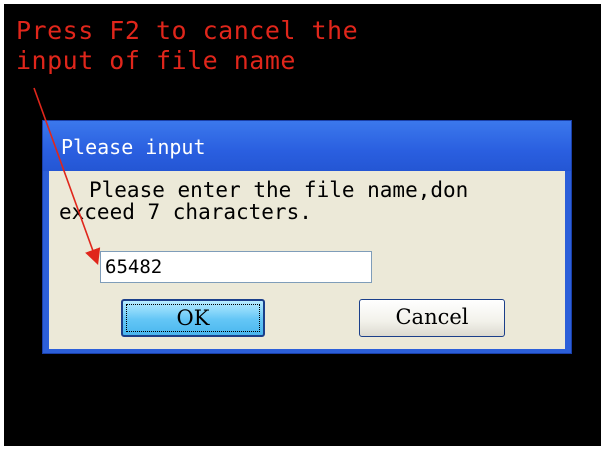 This screenshot has height=450, width=605. I want to click on file-name-input, so click(236, 267).